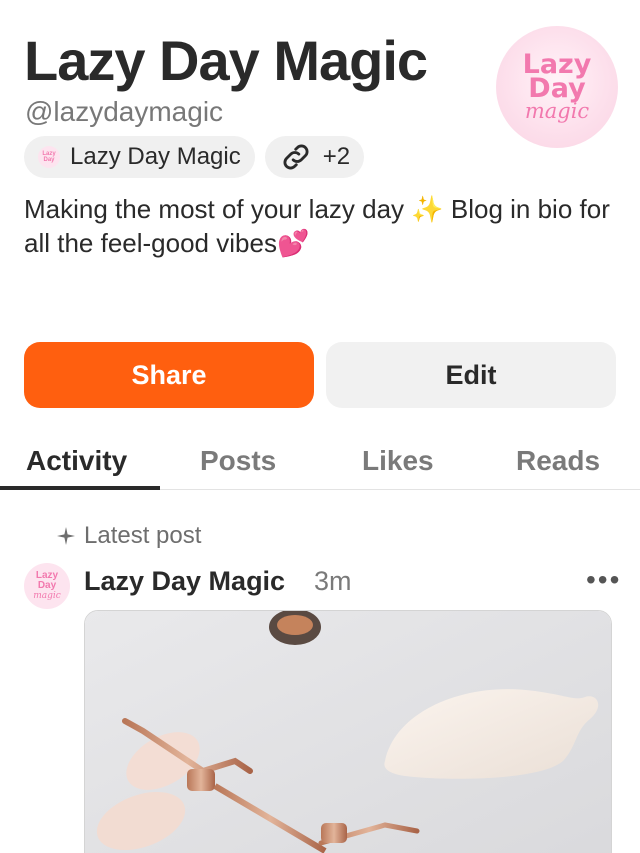  I want to click on profile-chips: Lazy Day Lazy Day Magic +2, so click(194, 157).